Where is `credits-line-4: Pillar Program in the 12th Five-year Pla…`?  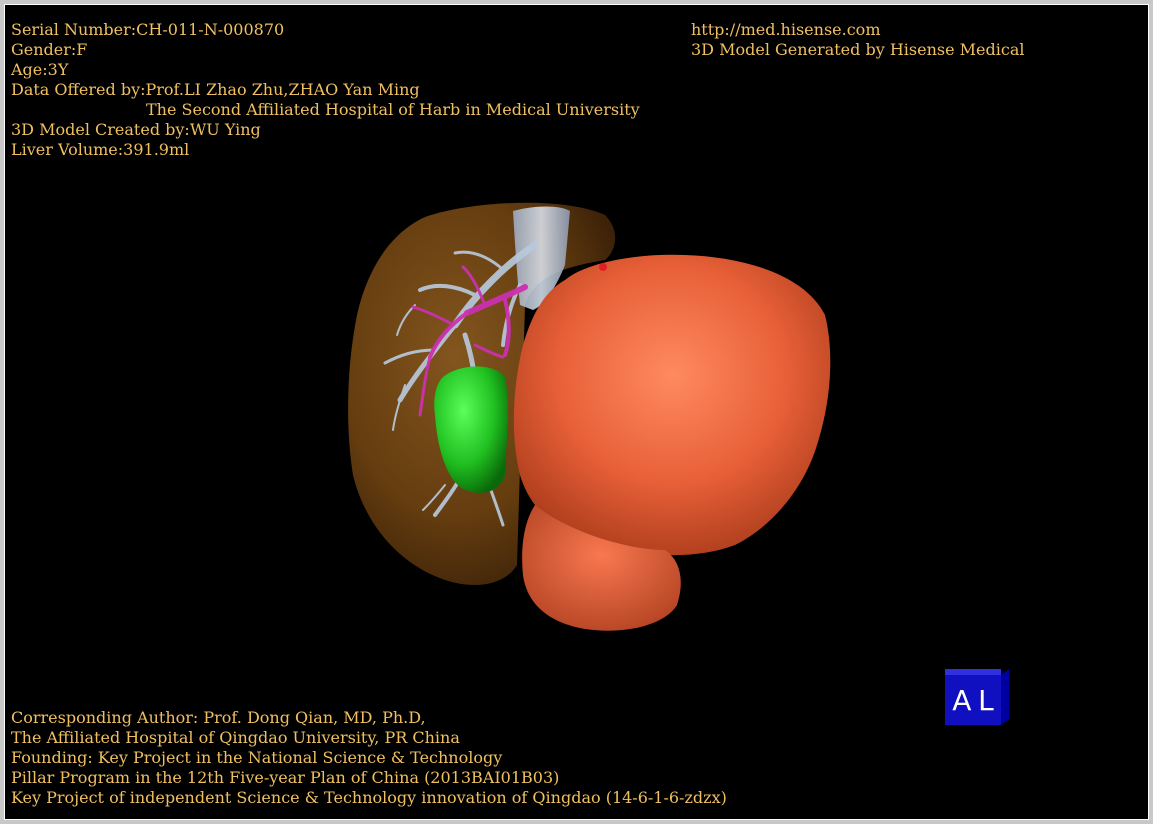 credits-line-4: Pillar Program in the 12th Five-year Pla… is located at coordinates (285, 777).